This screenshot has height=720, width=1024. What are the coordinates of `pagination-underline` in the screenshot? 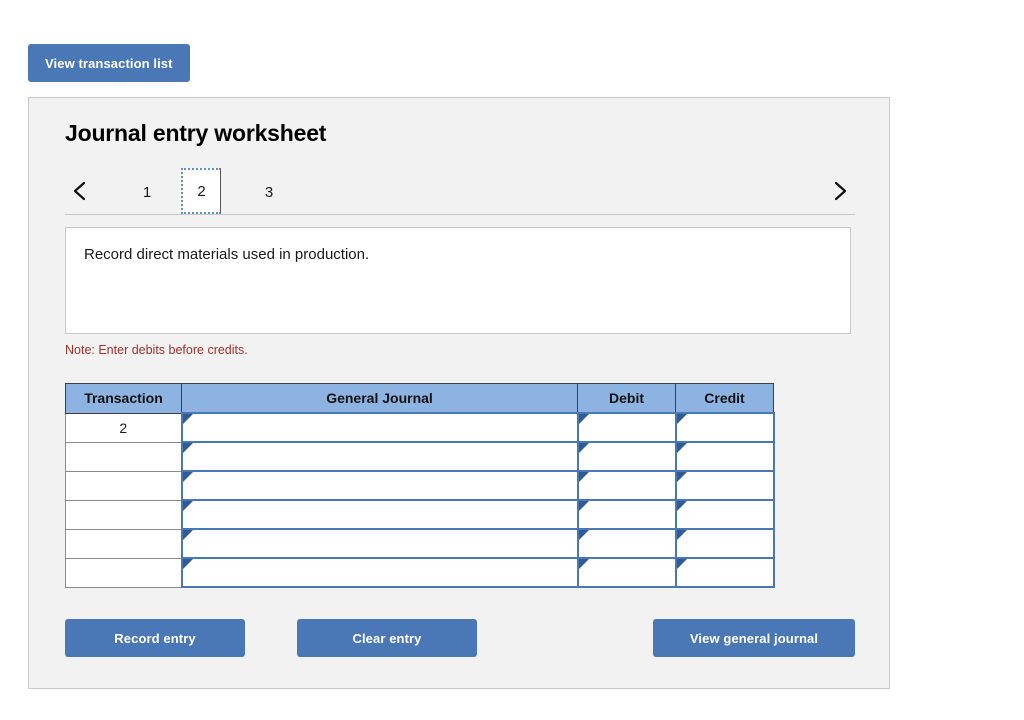 It's located at (460, 214).